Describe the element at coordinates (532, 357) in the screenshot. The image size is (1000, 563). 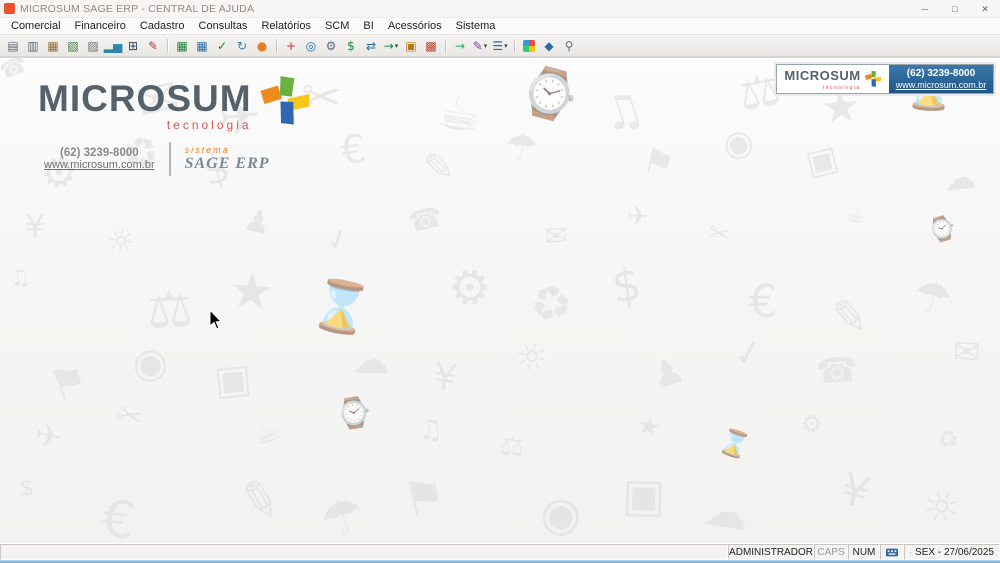
I see `watermark-icon: ☼` at that location.